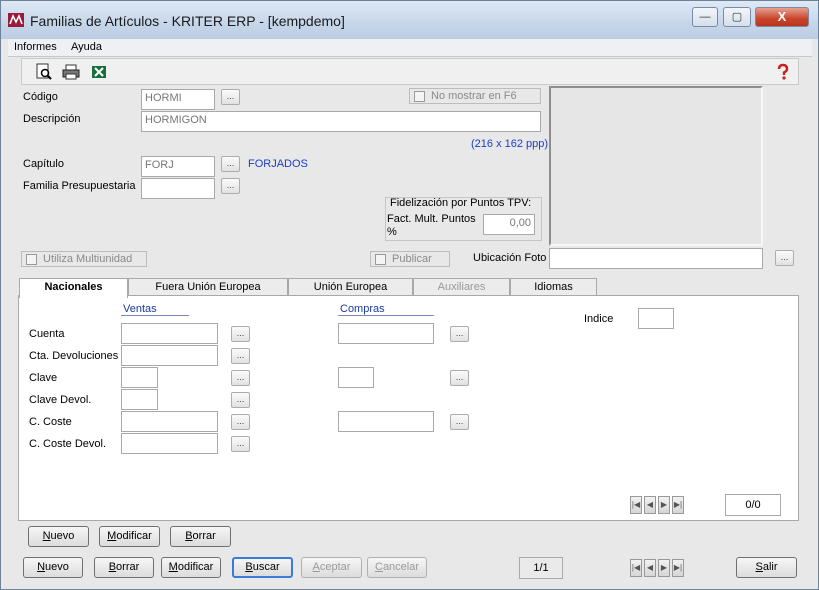  Describe the element at coordinates (386, 333) in the screenshot. I see `cuenta-compras-field` at that location.